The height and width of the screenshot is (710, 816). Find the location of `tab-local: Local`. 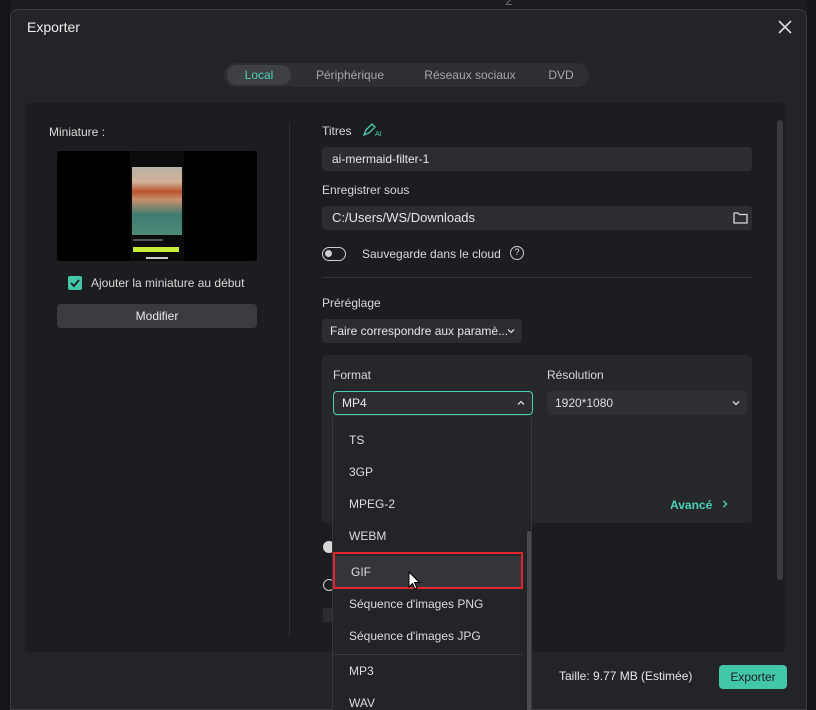

tab-local: Local is located at coordinates (259, 75).